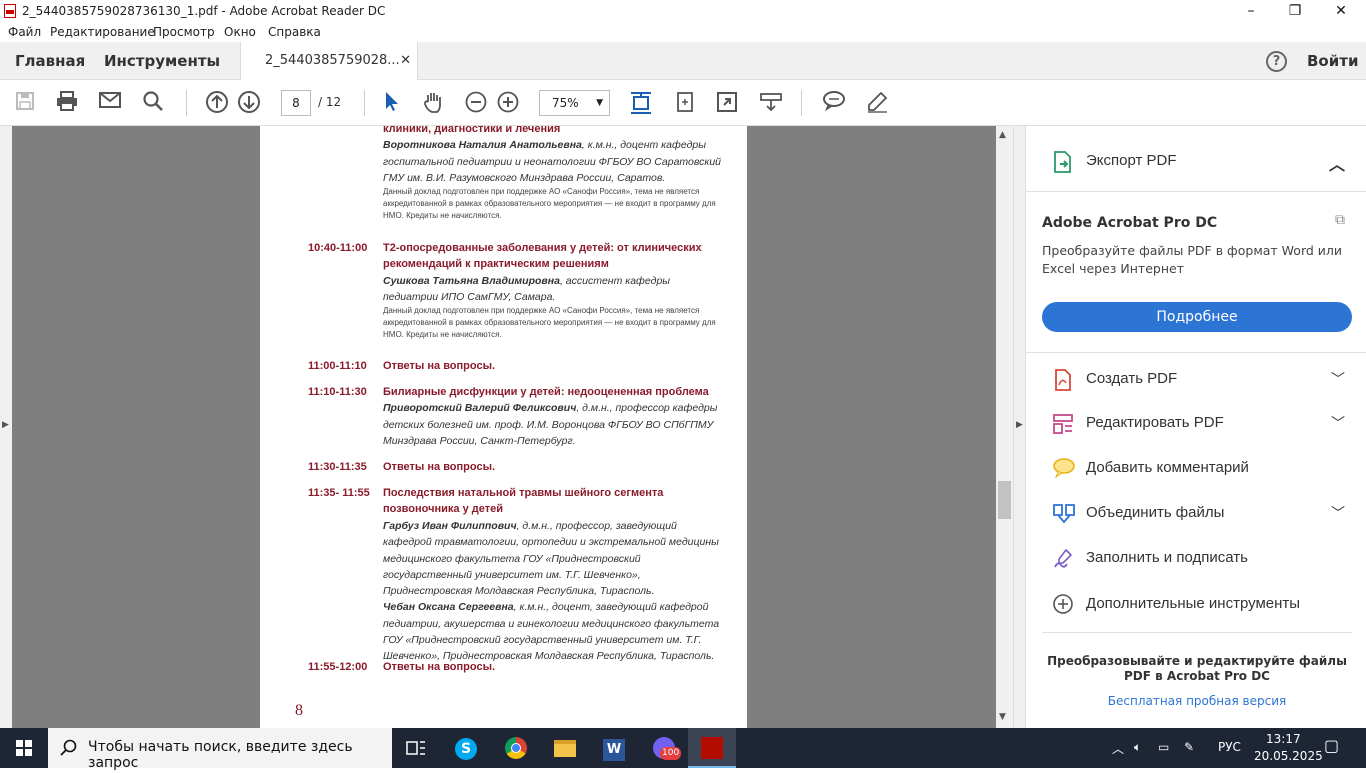 The image size is (1366, 774). Describe the element at coordinates (1197, 701) in the screenshot. I see `free-trial-link: Бесплатная пробная версия` at that location.